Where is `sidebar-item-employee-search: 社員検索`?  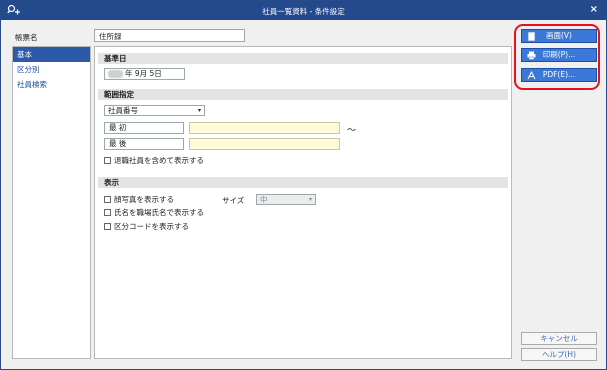
sidebar-item-employee-search: 社員検索 is located at coordinates (51, 84).